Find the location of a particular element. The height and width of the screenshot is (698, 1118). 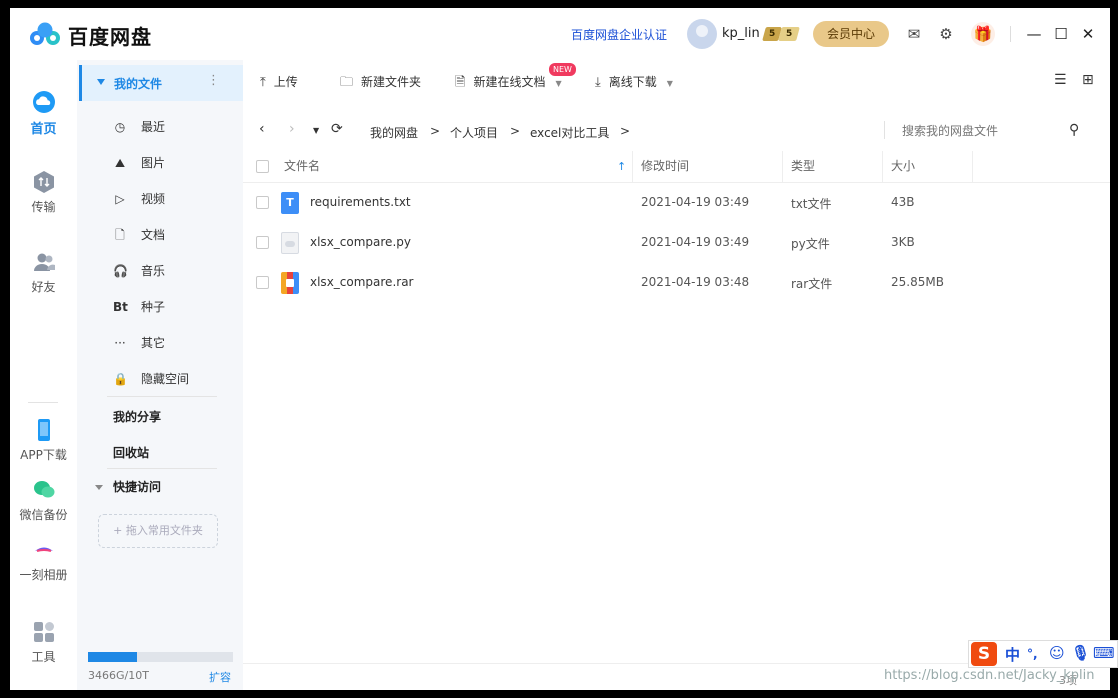

avatar is located at coordinates (702, 34).